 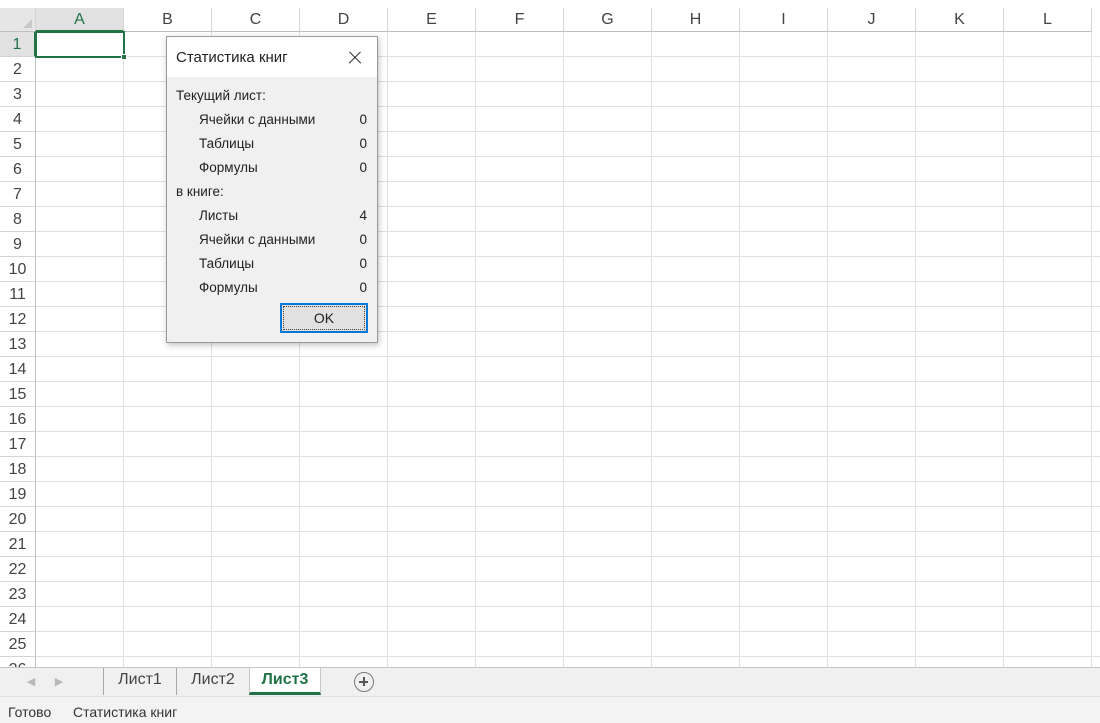 I want to click on workbook-heading: в книге:, so click(x=200, y=191).